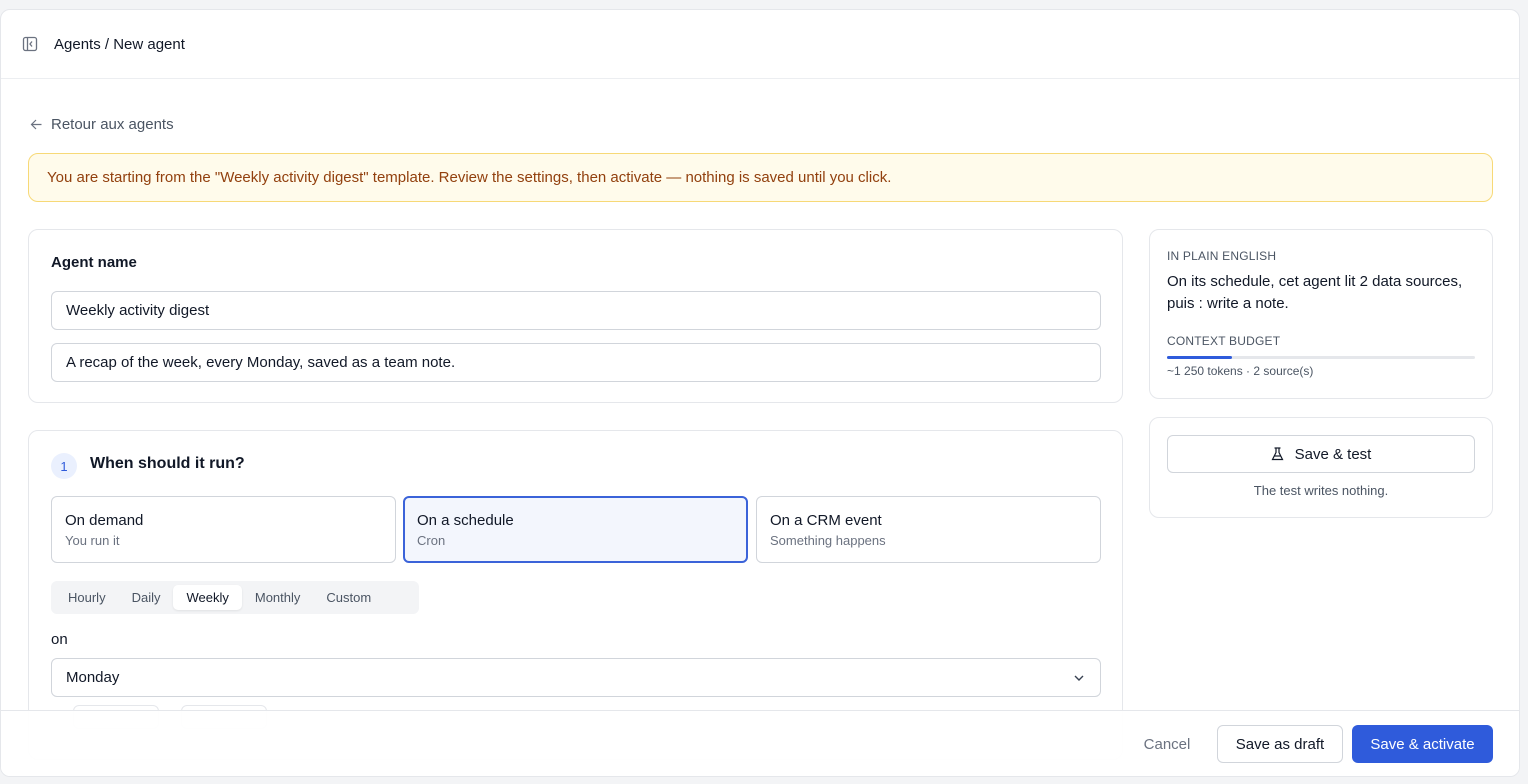 Image resolution: width=1528 pixels, height=784 pixels. I want to click on plain-english-label: IN PLAIN ENGLISH, so click(1222, 256).